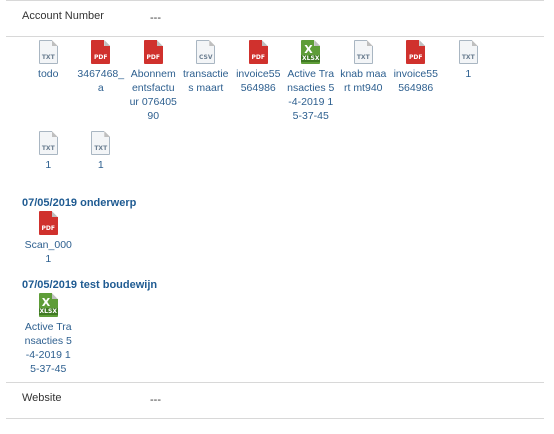  I want to click on file-type-label: CSV, so click(206, 57).